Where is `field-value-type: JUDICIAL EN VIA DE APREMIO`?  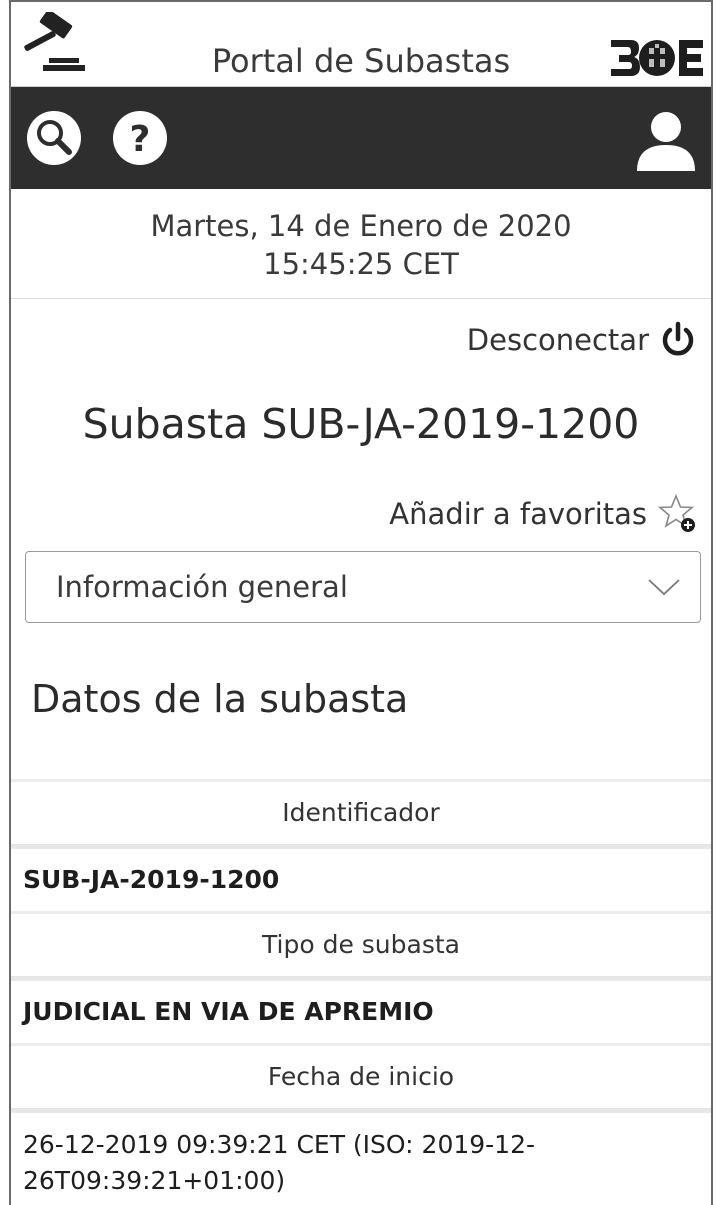
field-value-type: JUDICIAL EN VIA DE APREMIO is located at coordinates (361, 1010).